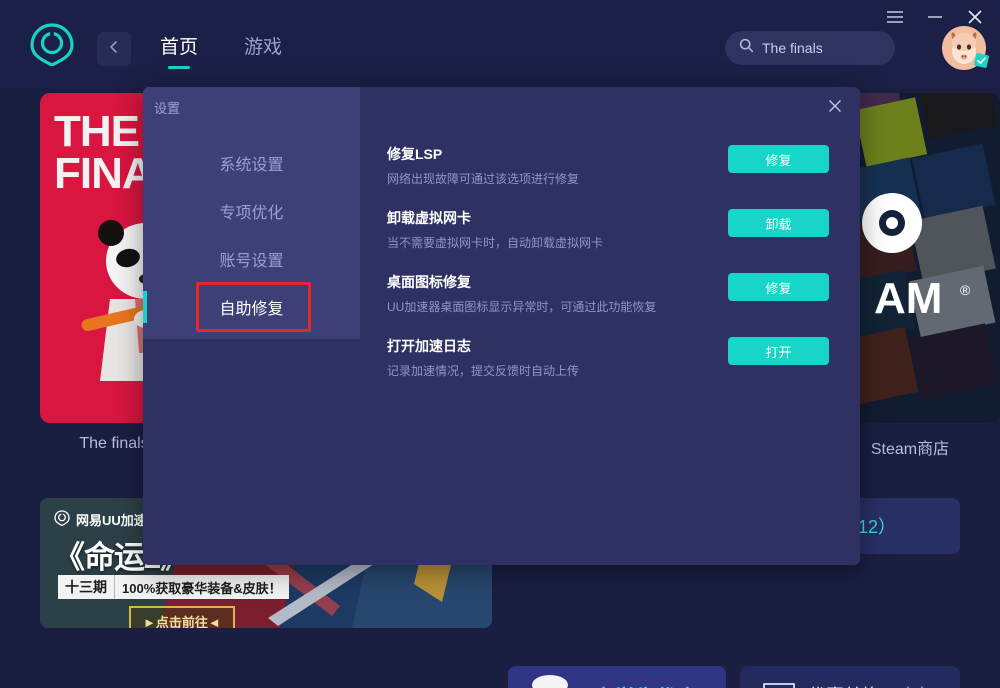 The image size is (1000, 688). I want to click on search-icon, so click(746, 48).